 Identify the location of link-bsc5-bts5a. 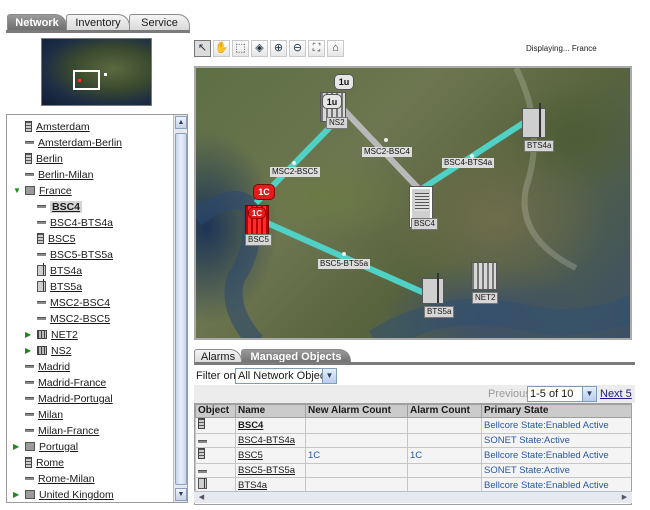
(343, 257).